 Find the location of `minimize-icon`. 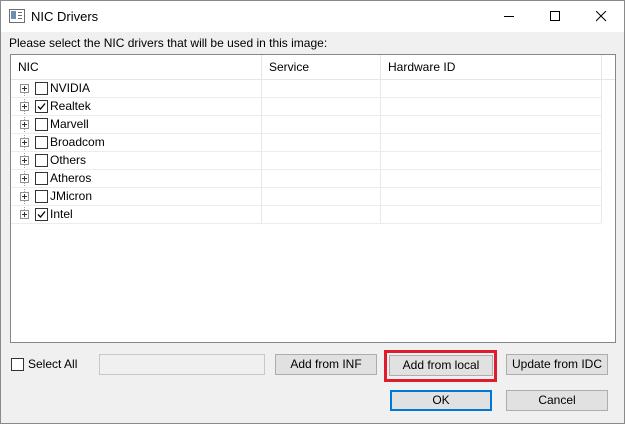

minimize-icon is located at coordinates (509, 16).